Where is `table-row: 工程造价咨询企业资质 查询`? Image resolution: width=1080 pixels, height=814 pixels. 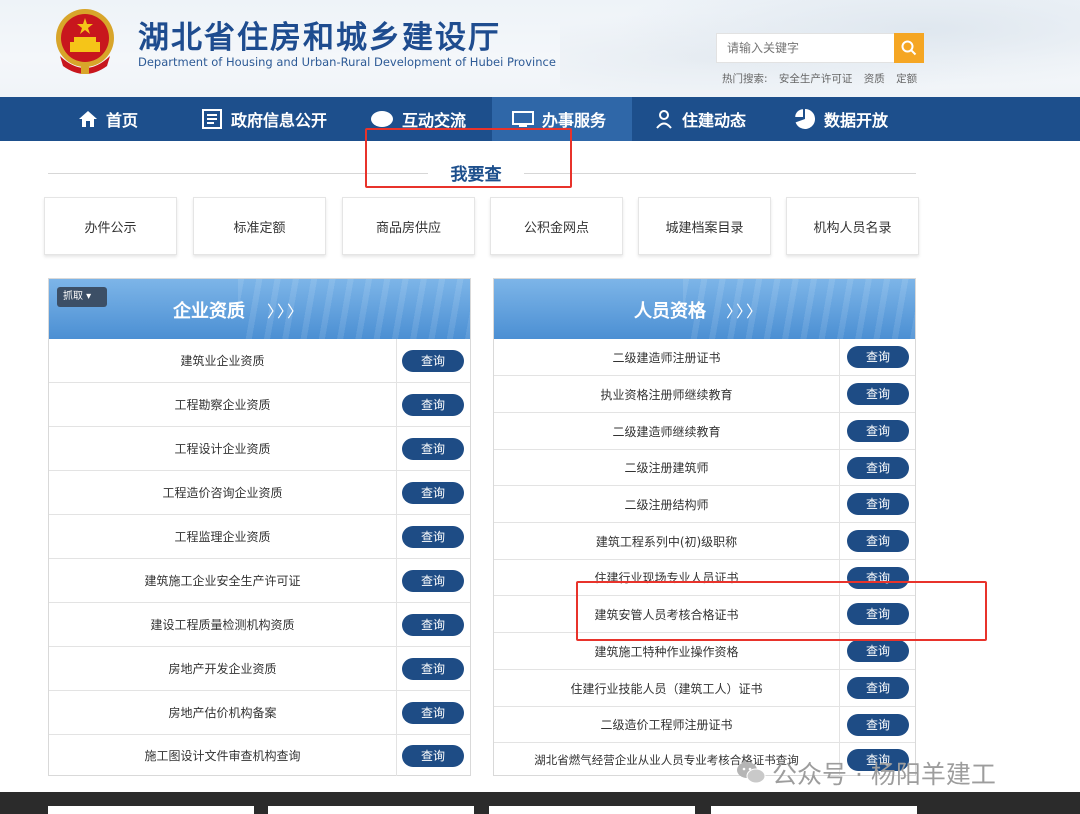 table-row: 工程造价咨询企业资质 查询 is located at coordinates (259, 493).